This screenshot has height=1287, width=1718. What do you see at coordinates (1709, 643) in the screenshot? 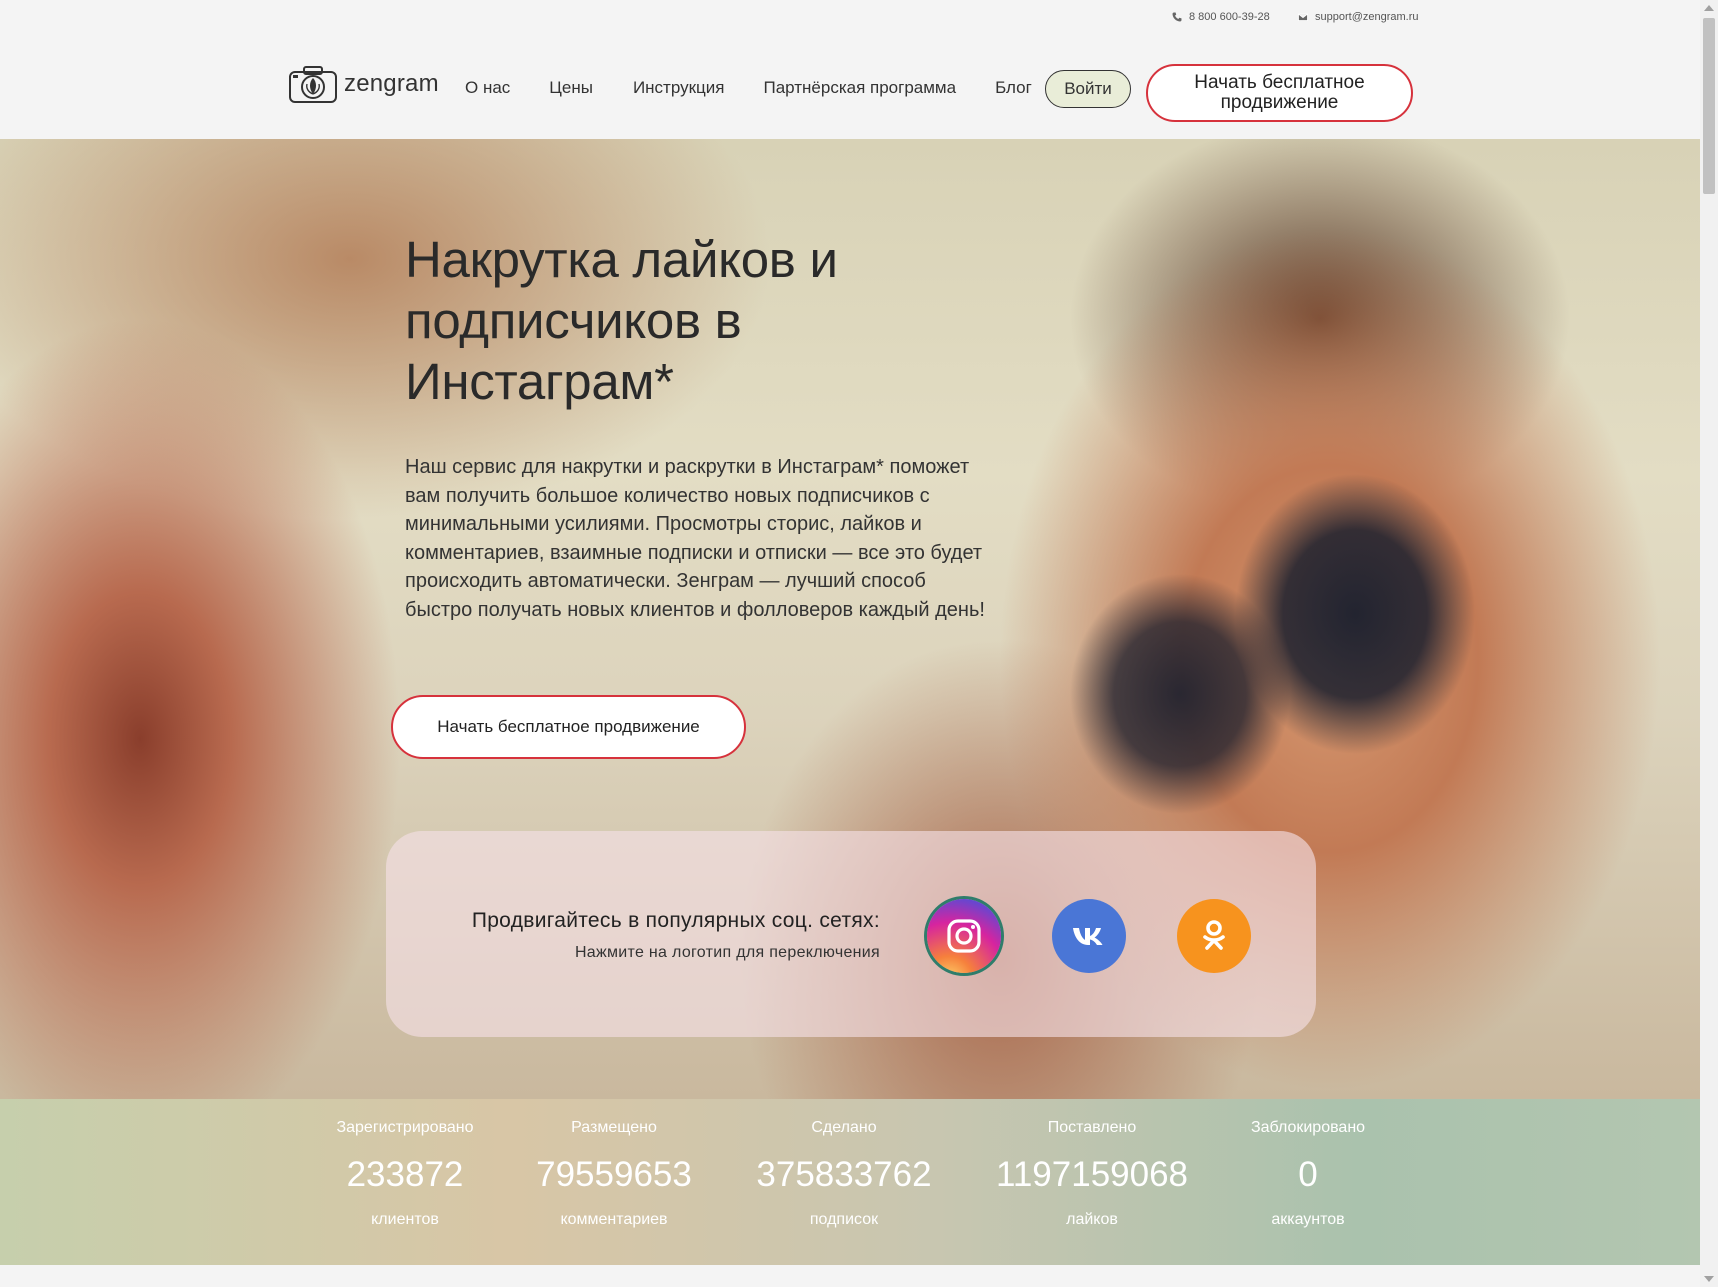
I see `page-scrollbar` at bounding box center [1709, 643].